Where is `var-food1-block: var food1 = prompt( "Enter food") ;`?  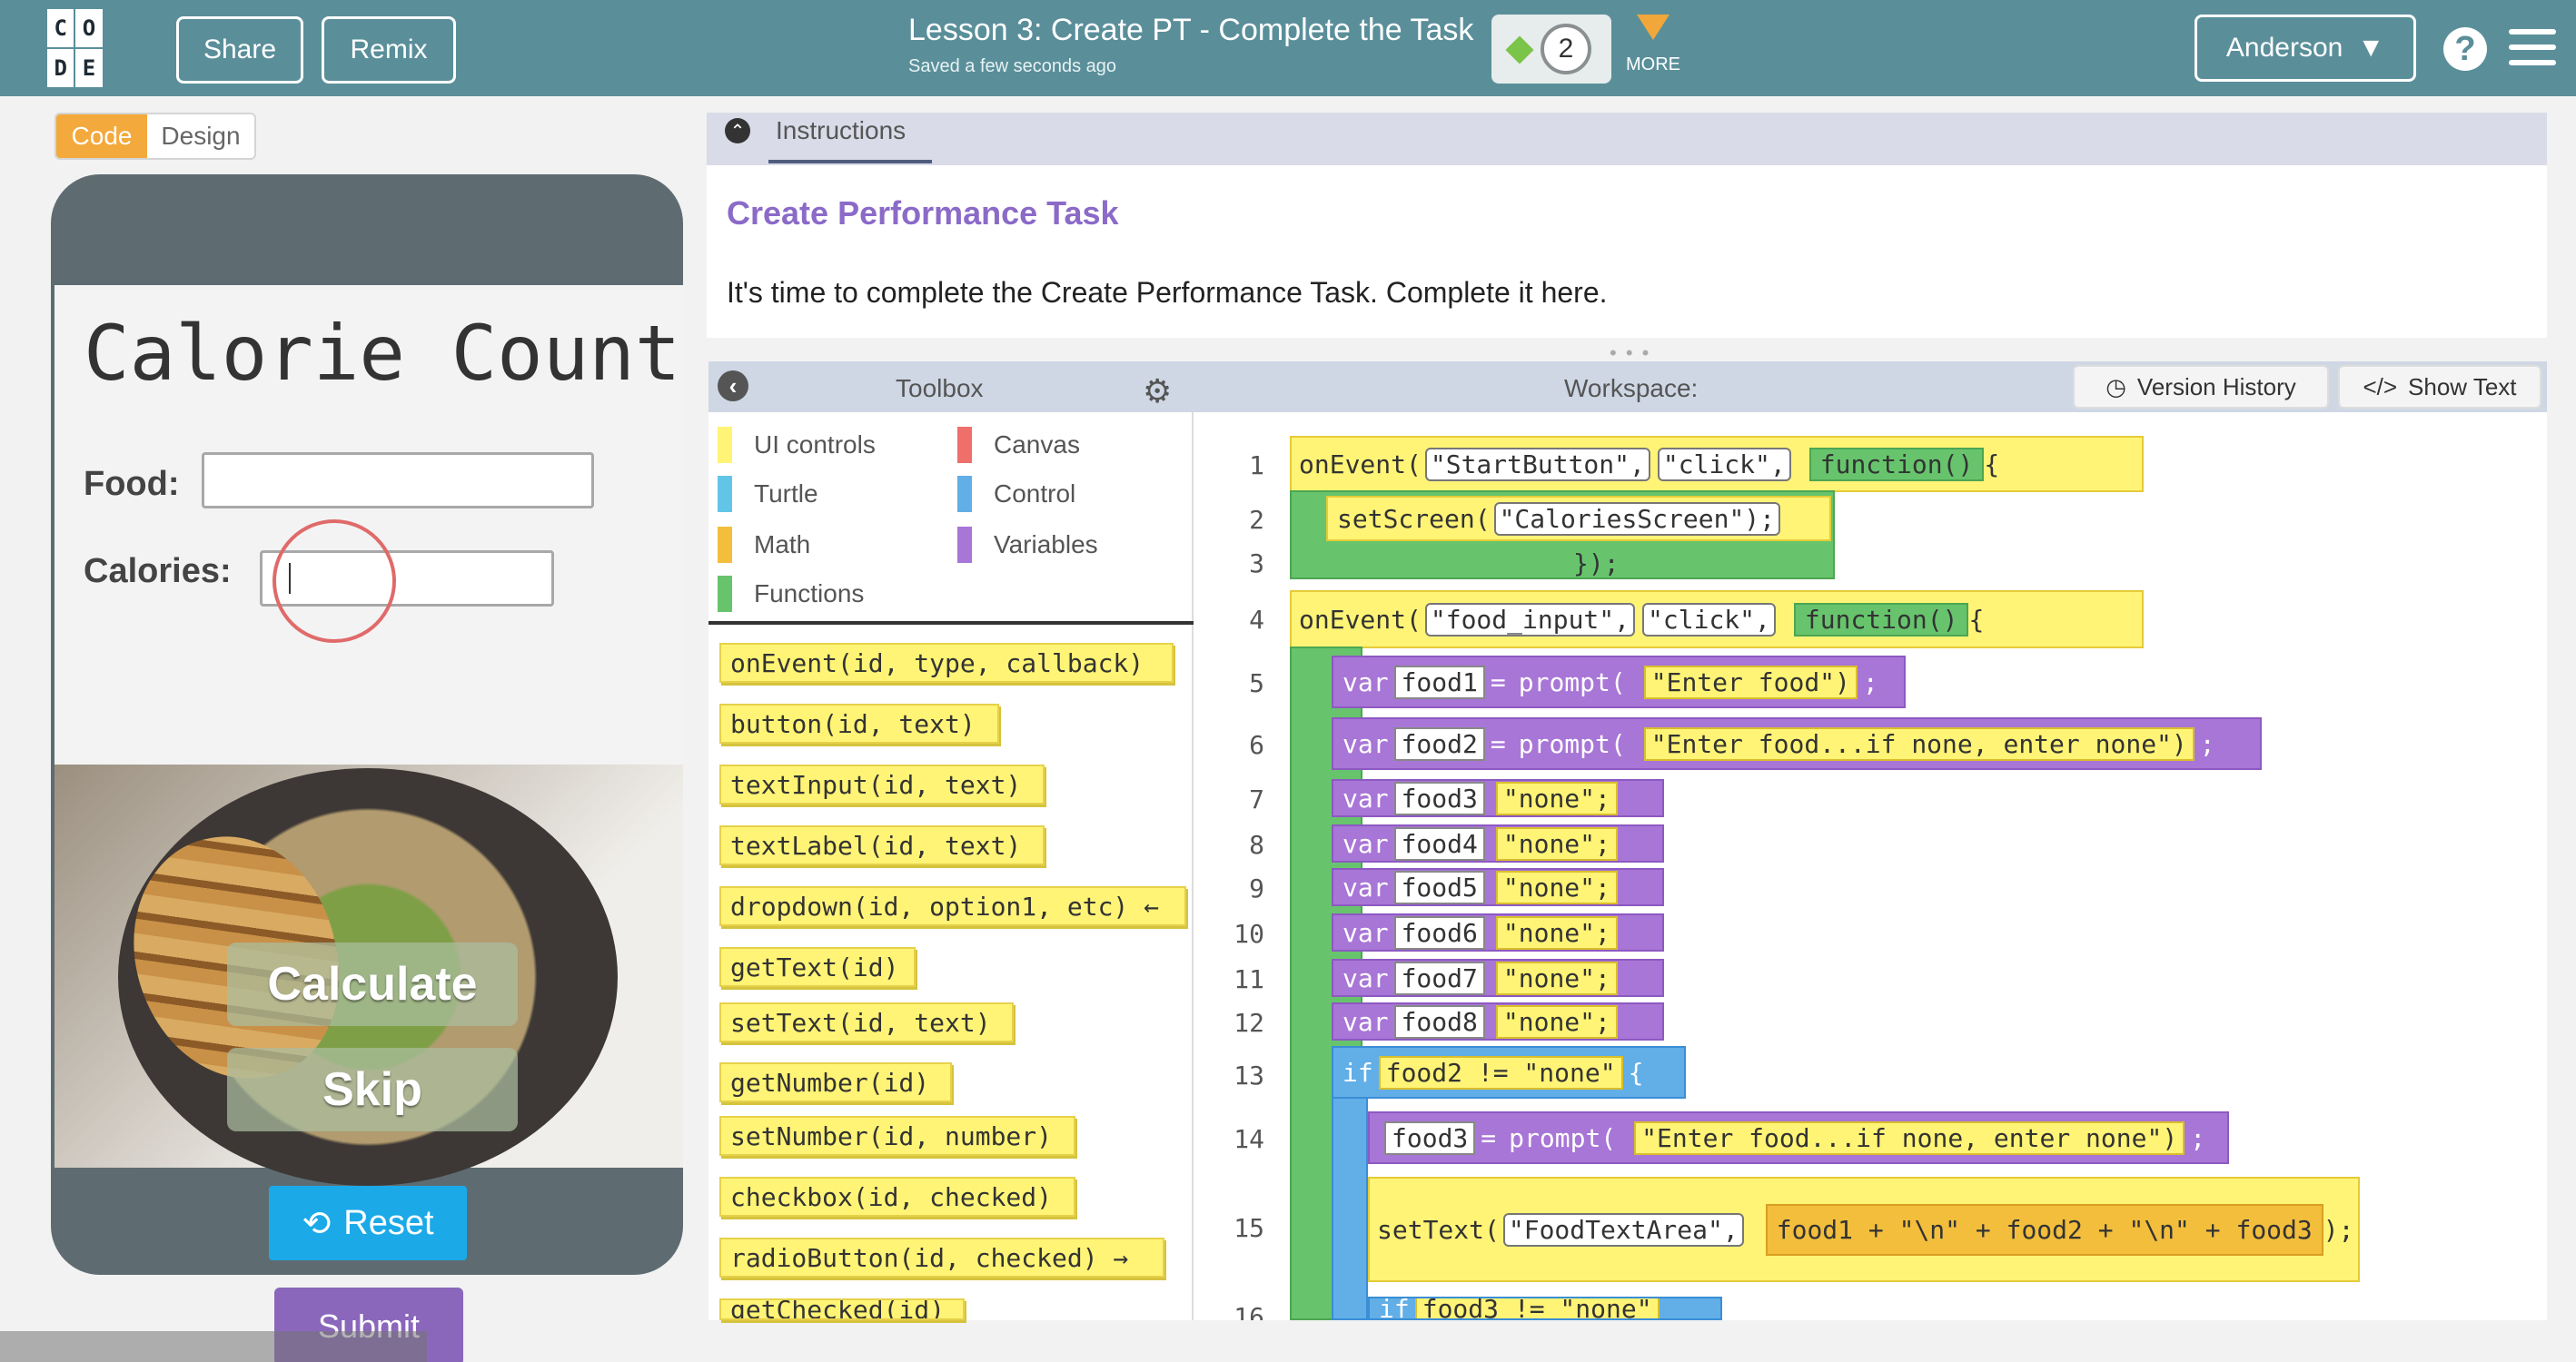 var-food1-block: var food1 = prompt( "Enter food") ; is located at coordinates (1619, 682).